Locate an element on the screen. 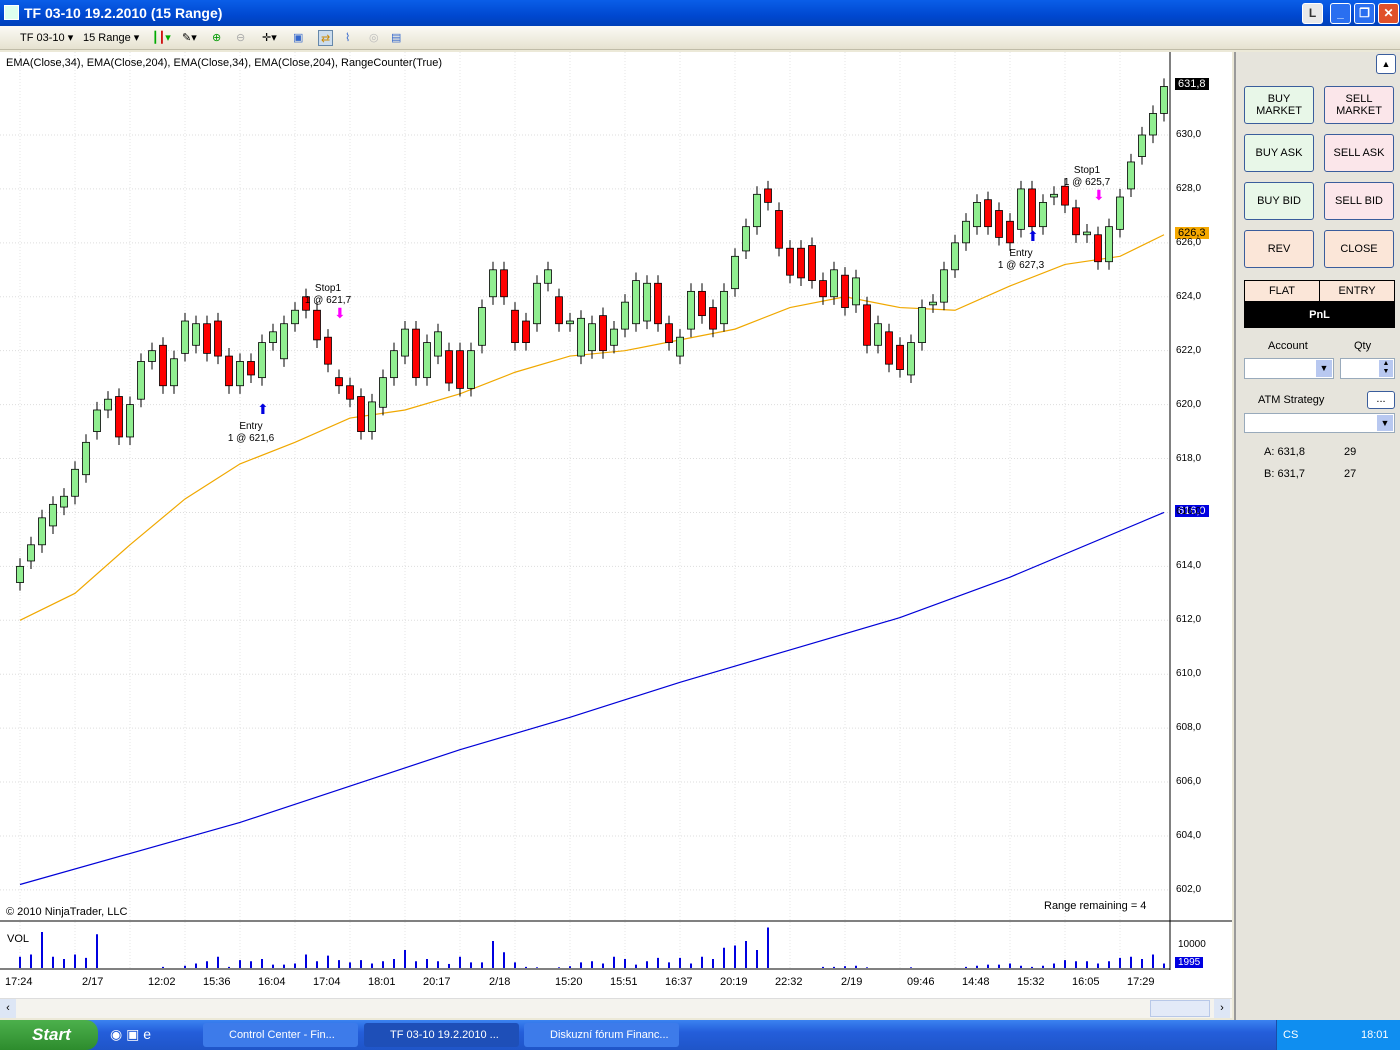 This screenshot has height=1050, width=1400. data-box-icon: ▤ is located at coordinates (396, 38).